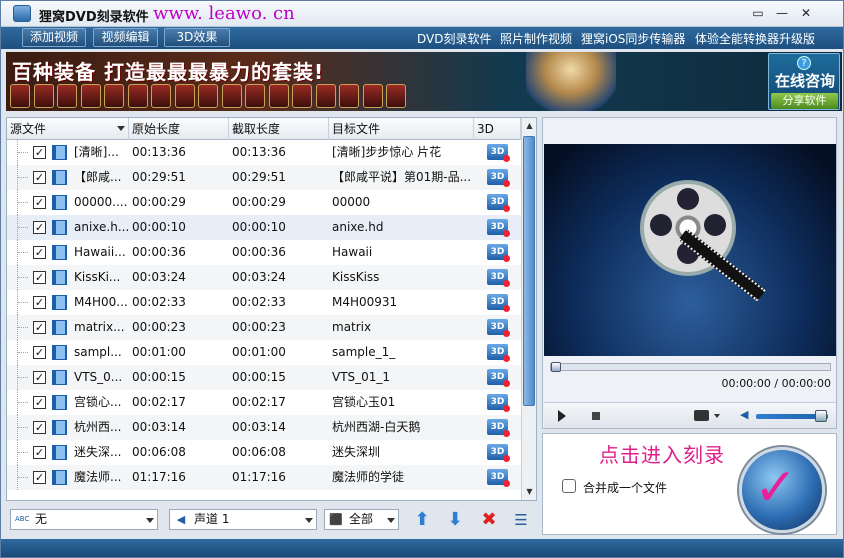 The image size is (844, 558). I want to click on link-dvd-burner: DVD刻录软件, so click(454, 38).